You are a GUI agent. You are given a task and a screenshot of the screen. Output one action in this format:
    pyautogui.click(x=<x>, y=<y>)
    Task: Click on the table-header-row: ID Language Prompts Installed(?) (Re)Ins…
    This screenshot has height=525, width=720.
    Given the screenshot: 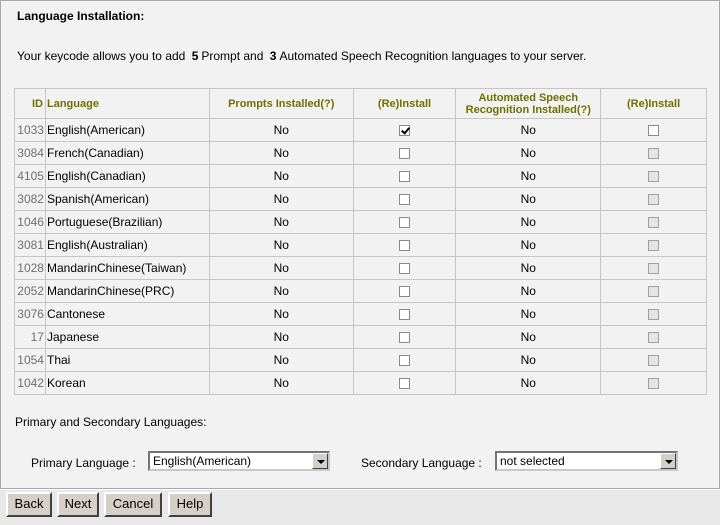 What is the action you would take?
    pyautogui.click(x=360, y=103)
    